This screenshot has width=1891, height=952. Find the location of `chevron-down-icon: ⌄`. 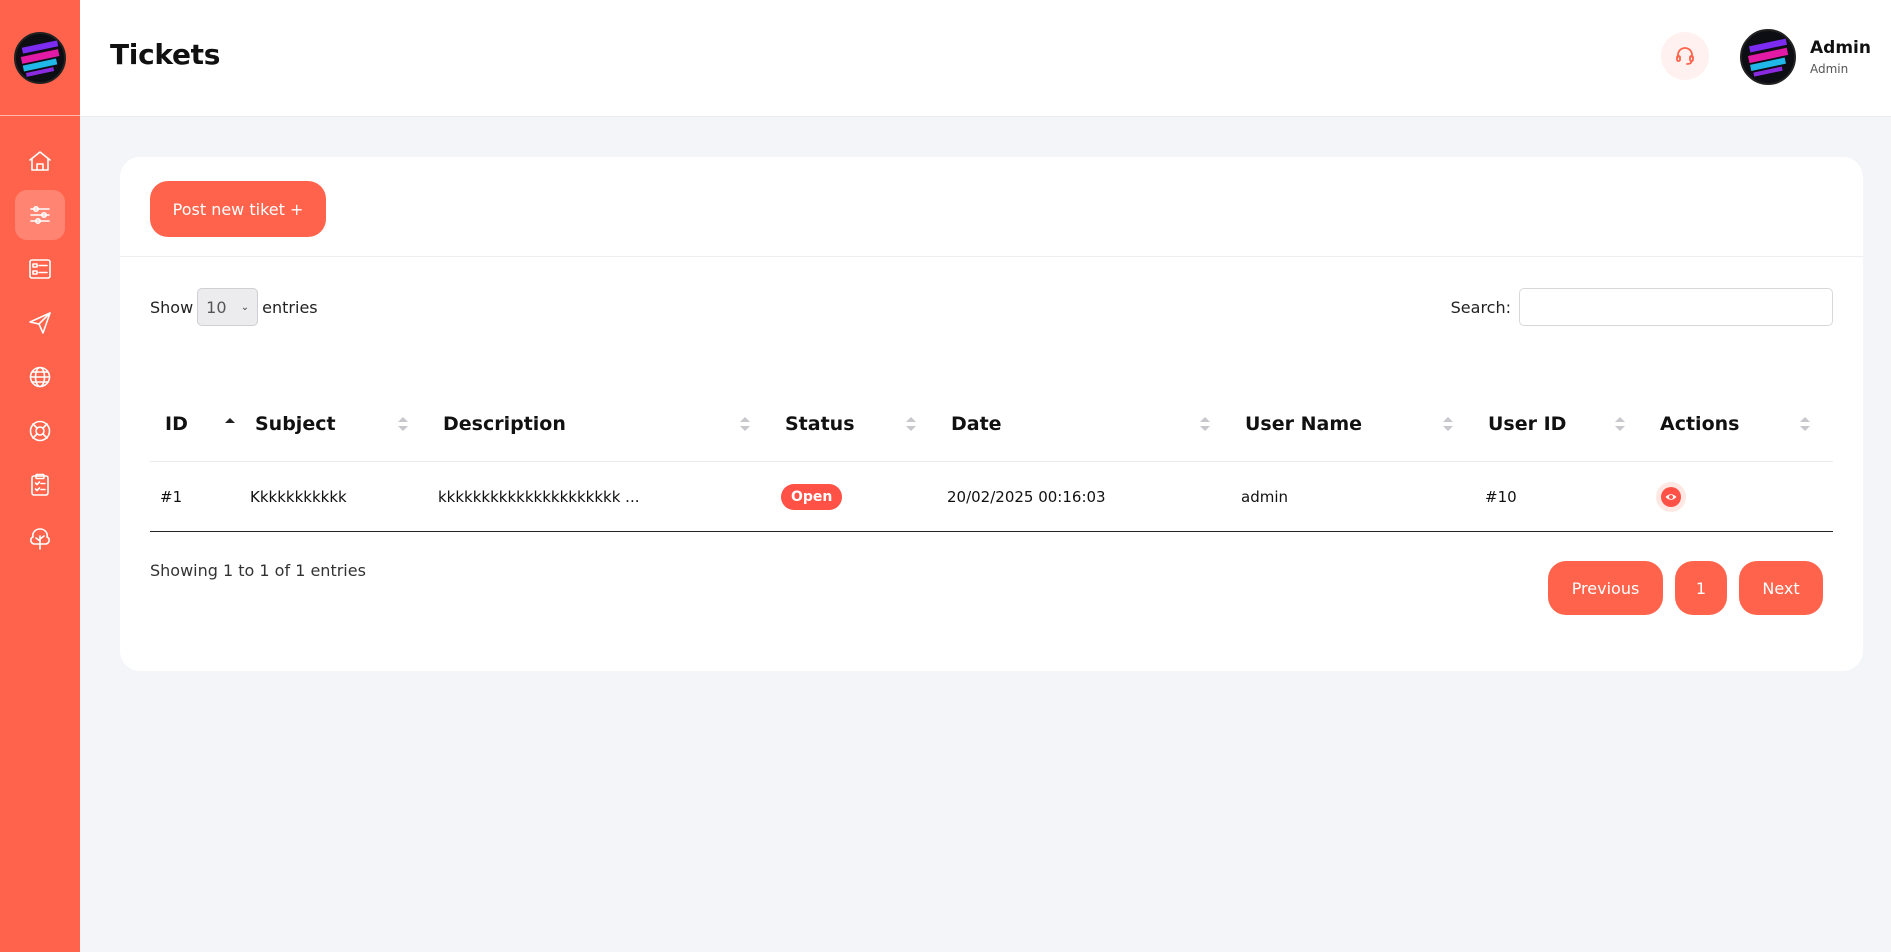

chevron-down-icon: ⌄ is located at coordinates (245, 307).